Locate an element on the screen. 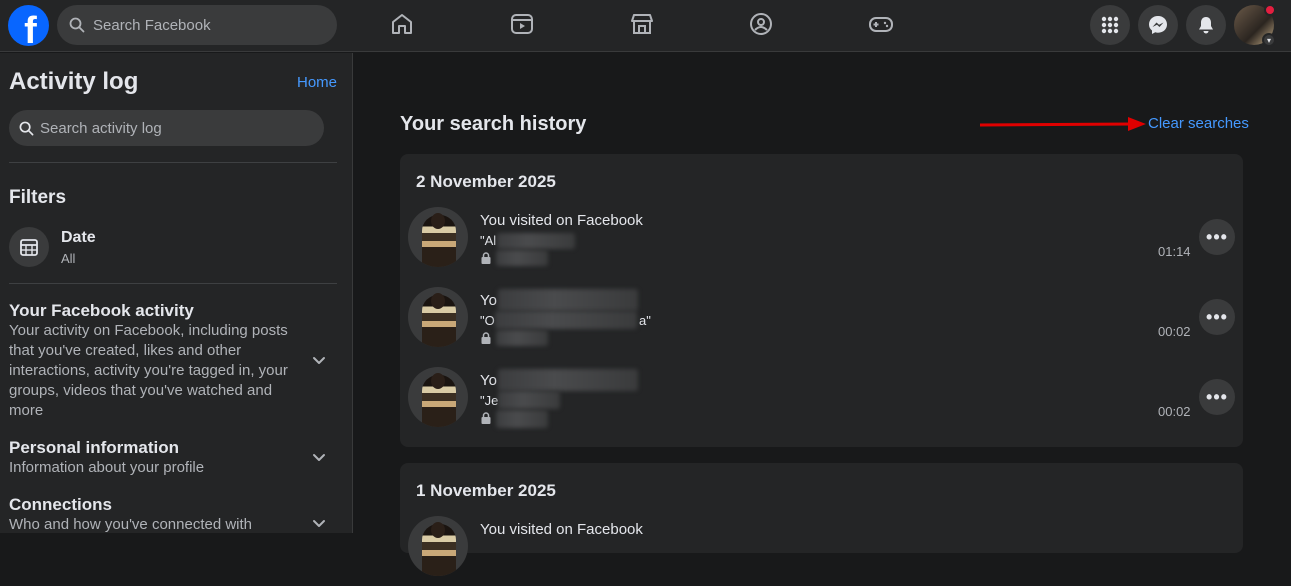 This screenshot has height=586, width=1291. facebook-logo: f is located at coordinates (28, 25).